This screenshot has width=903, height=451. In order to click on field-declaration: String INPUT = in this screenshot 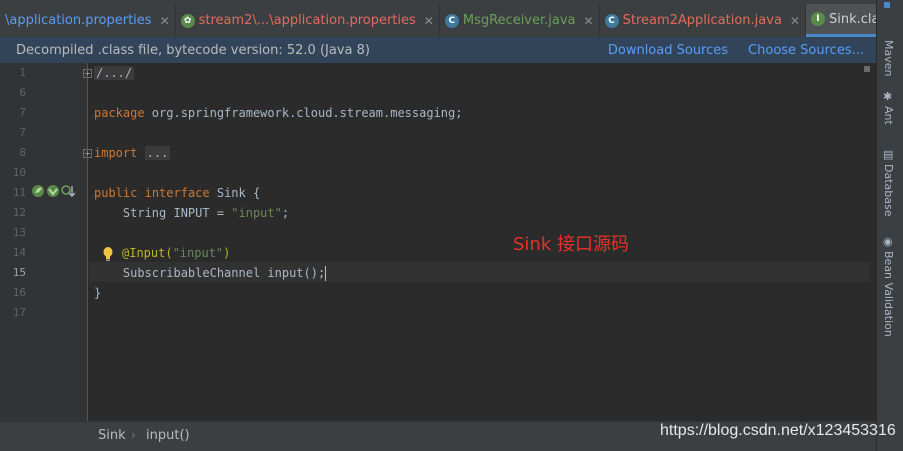, I will do `click(163, 213)`.